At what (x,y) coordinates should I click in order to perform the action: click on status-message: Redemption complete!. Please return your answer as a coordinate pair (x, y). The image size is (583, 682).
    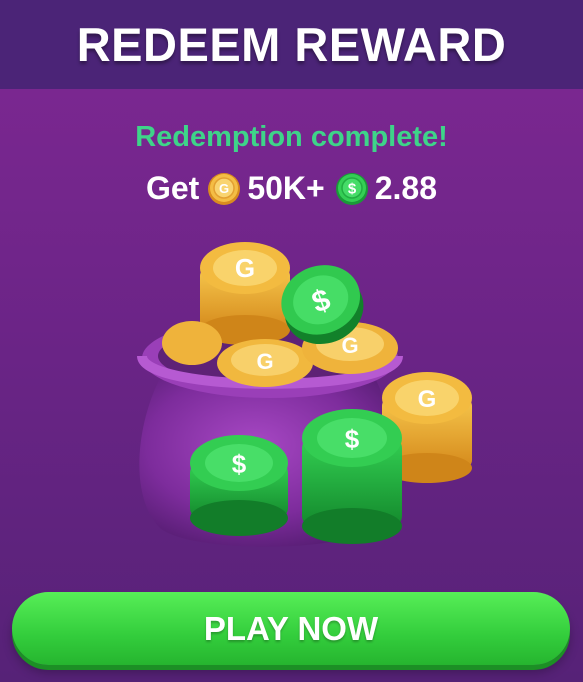
    Looking at the image, I should click on (291, 137).